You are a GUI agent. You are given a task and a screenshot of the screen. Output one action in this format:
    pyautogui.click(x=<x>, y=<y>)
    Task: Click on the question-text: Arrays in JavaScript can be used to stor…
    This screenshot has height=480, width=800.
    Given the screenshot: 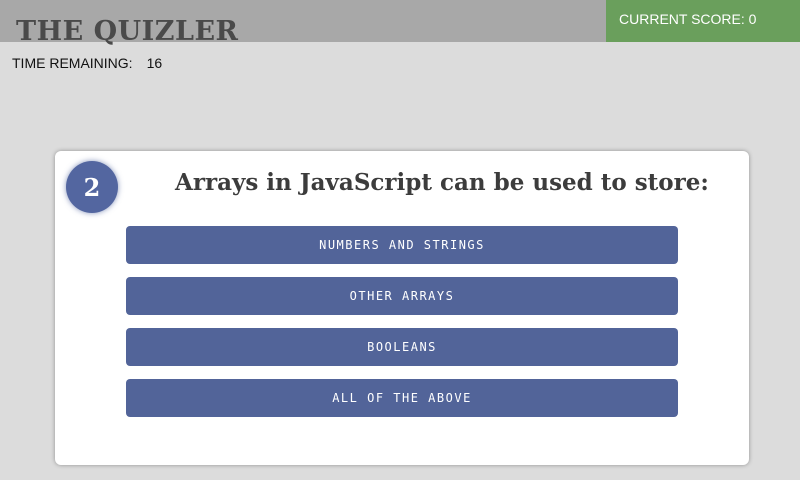 What is the action you would take?
    pyautogui.click(x=442, y=182)
    